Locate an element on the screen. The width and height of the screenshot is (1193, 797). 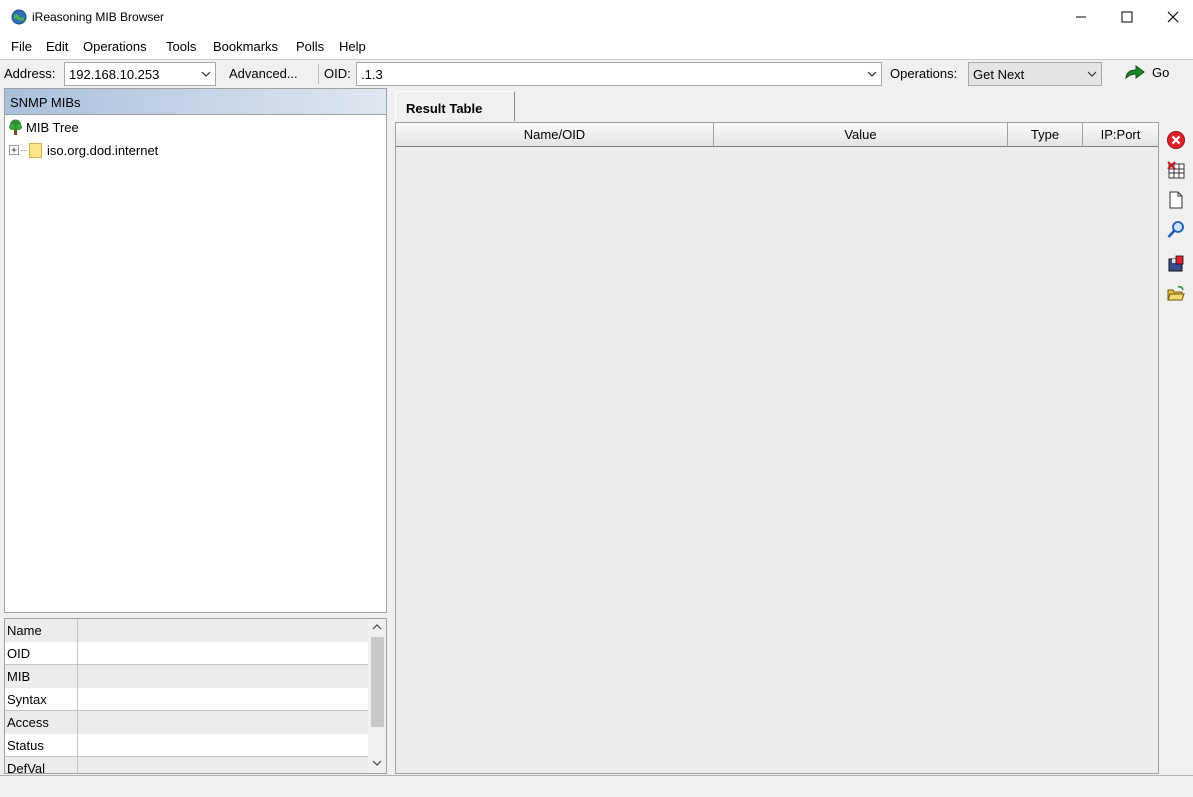
property-name: DefVal is located at coordinates (41, 765).